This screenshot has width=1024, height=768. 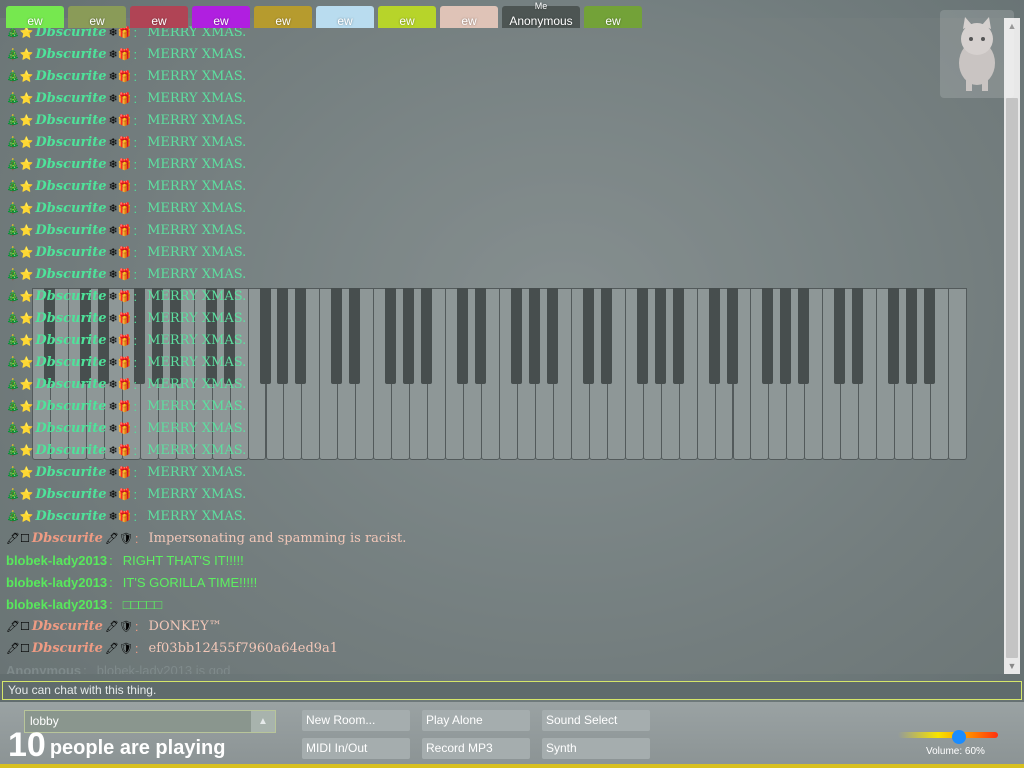 I want to click on chat-input: You can chat with this thing., so click(x=512, y=690).